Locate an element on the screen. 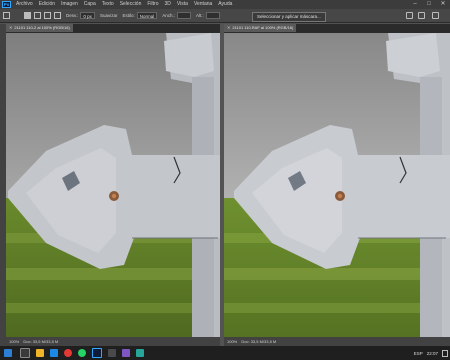 This screenshot has width=450, height=360. add-selection-icon is located at coordinates (37, 15).